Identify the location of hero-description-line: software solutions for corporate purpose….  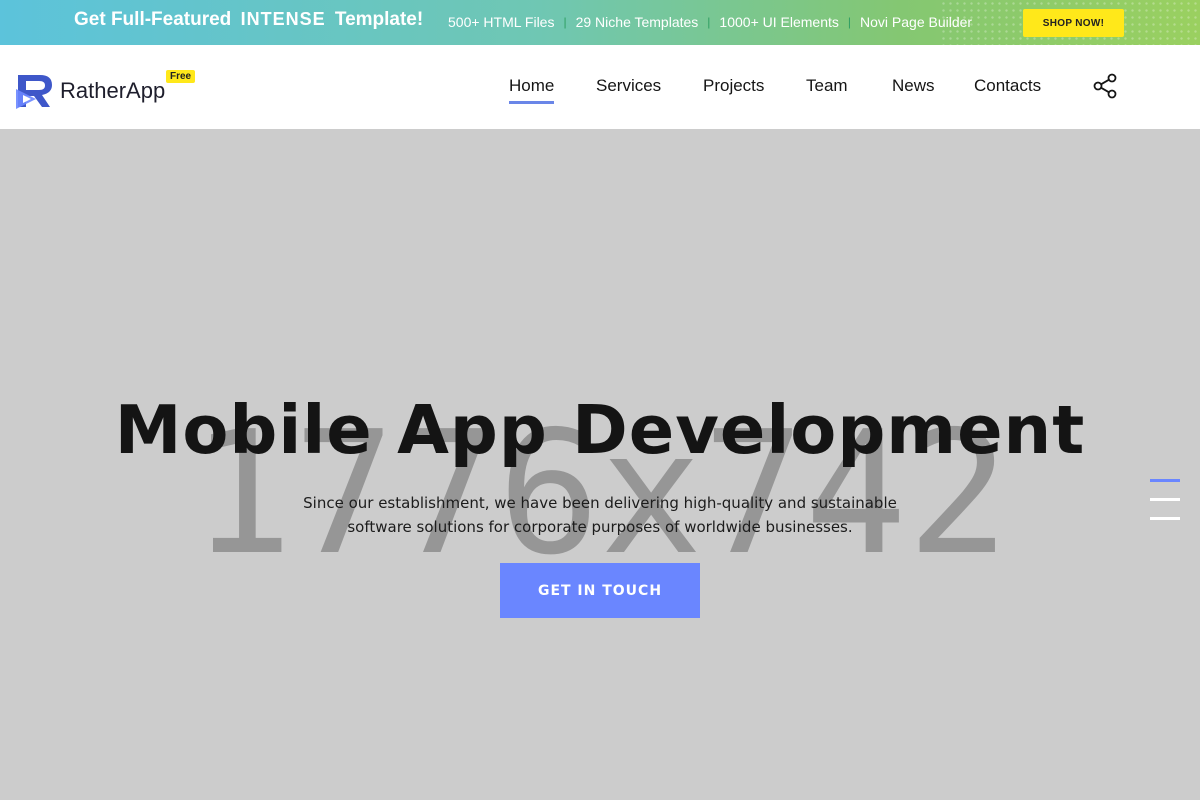
(600, 527).